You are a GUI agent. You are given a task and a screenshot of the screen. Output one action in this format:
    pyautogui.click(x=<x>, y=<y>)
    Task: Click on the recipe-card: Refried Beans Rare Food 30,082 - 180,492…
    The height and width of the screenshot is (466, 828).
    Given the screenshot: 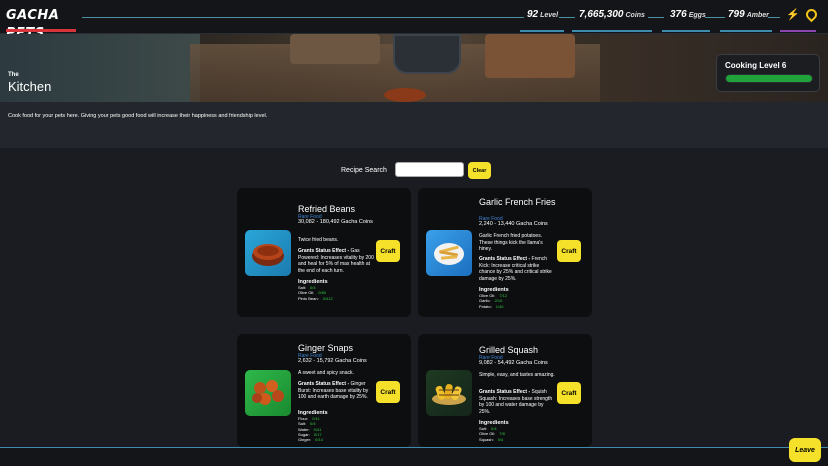 What is the action you would take?
    pyautogui.click(x=324, y=252)
    